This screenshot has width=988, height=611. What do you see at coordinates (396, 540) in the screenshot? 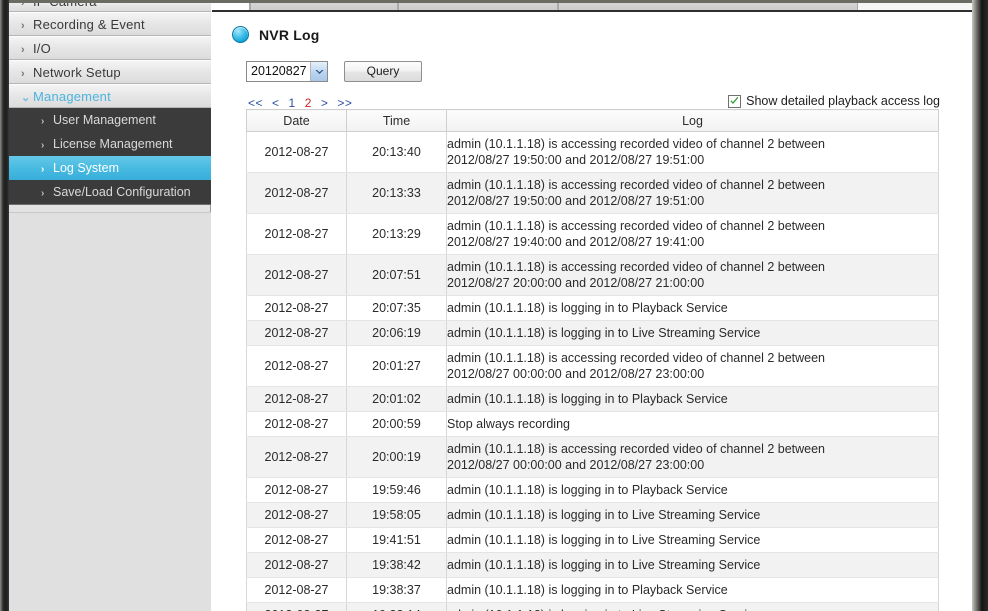
I see `cell-time: 19:41:51` at bounding box center [396, 540].